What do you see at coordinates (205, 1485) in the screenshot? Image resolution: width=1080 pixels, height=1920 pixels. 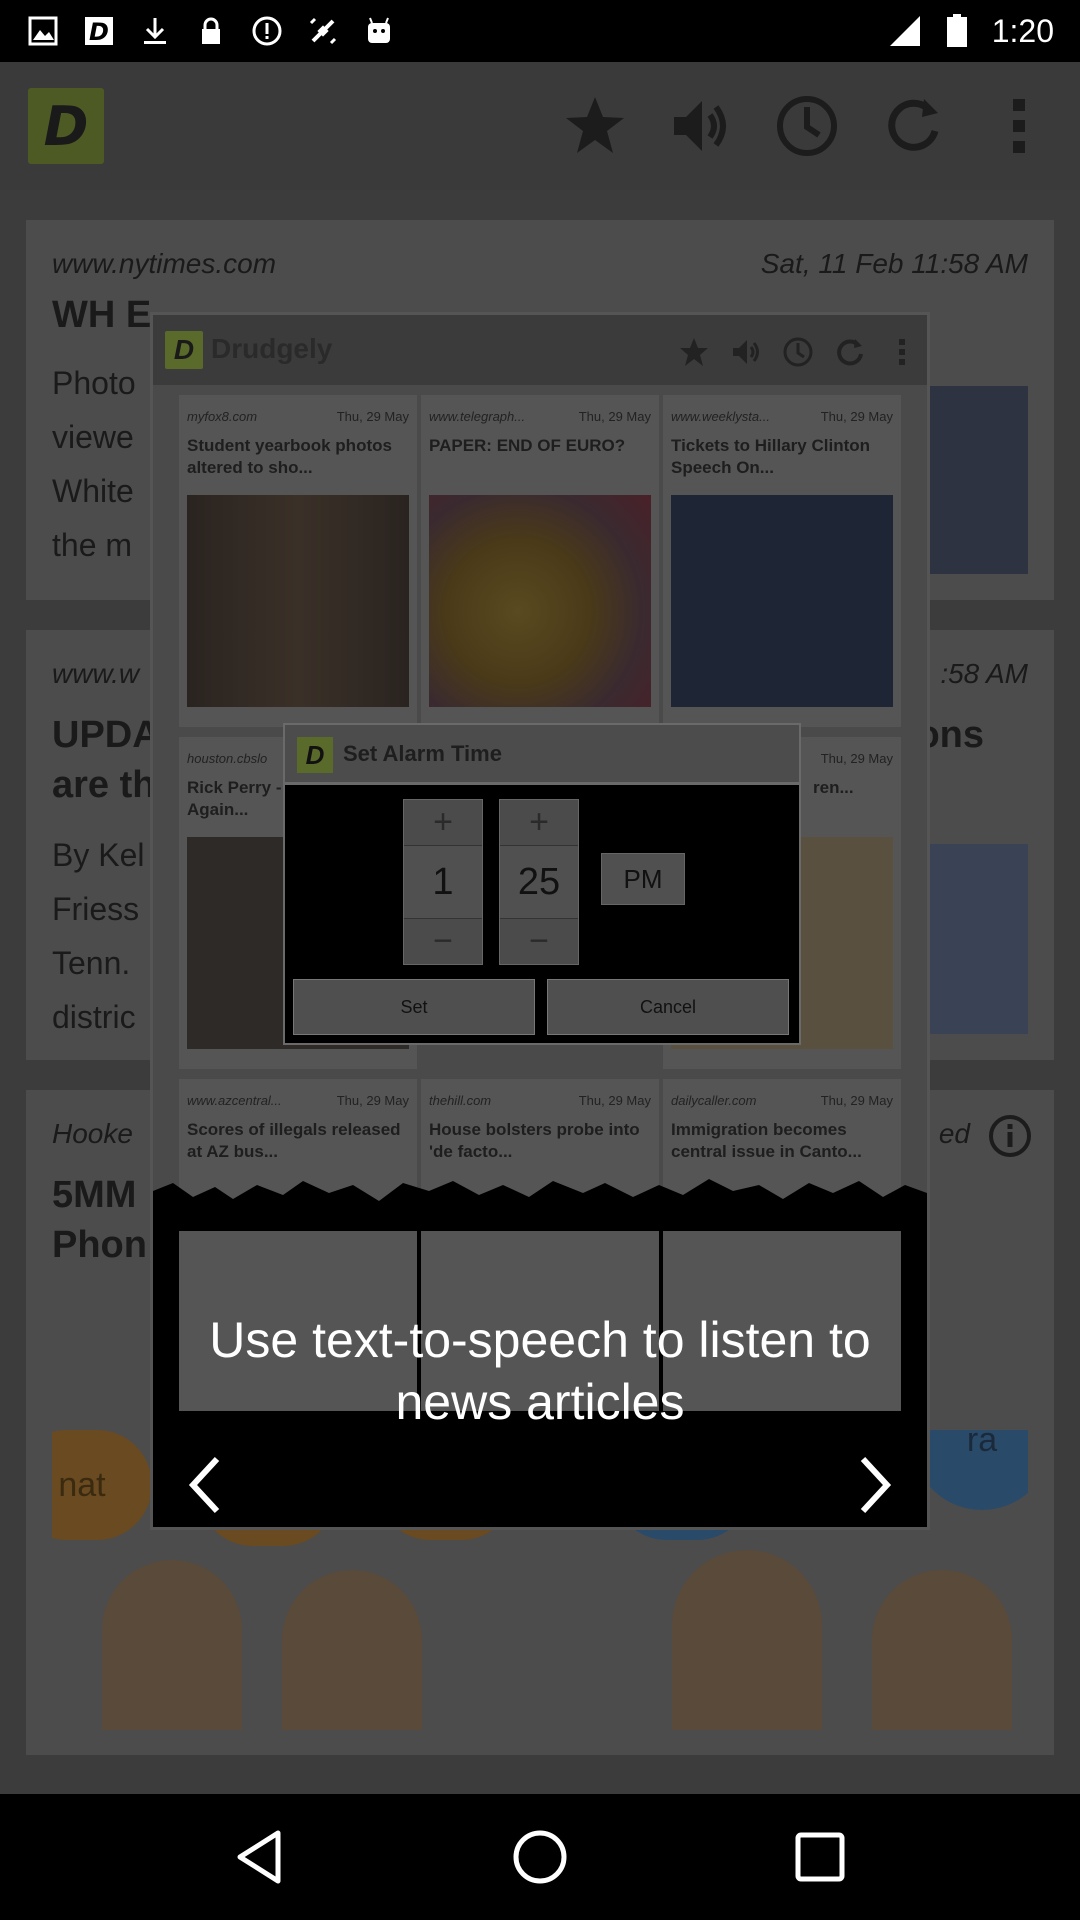 I see `previous-page-chevron-icon` at bounding box center [205, 1485].